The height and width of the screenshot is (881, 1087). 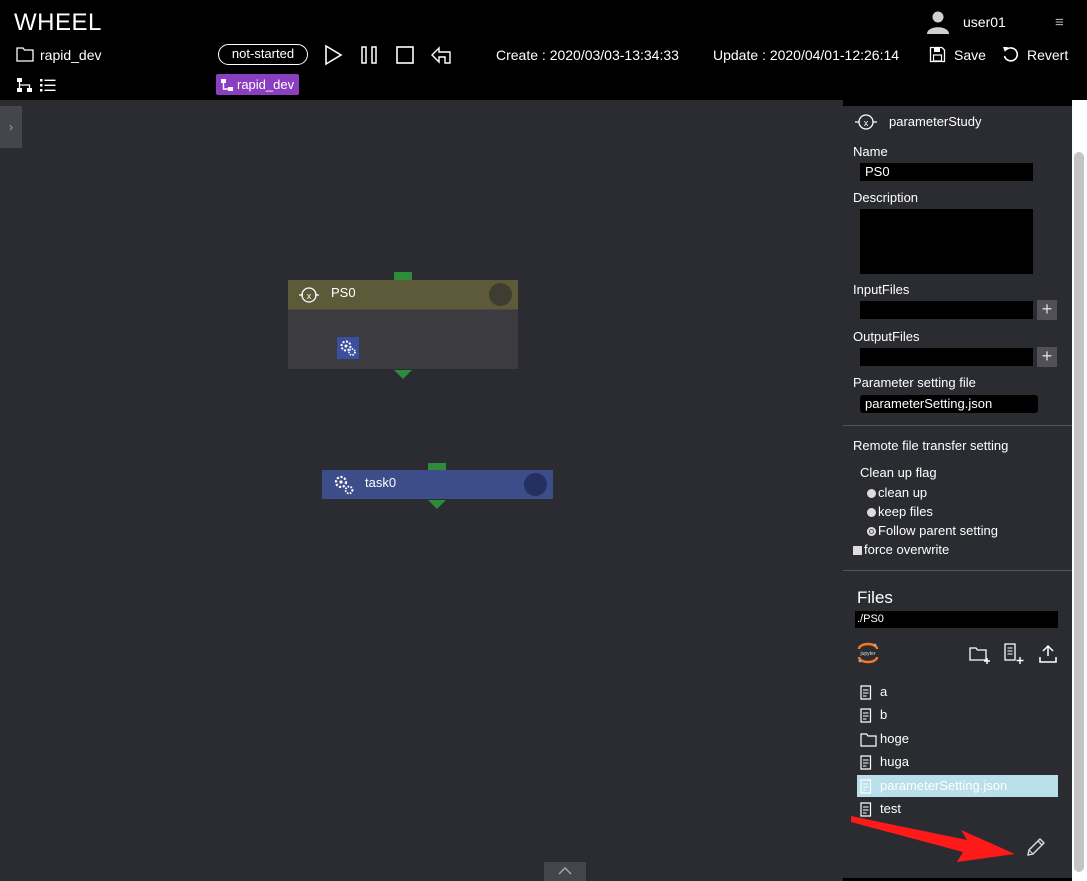 I want to click on new-file-icon, so click(x=1014, y=654).